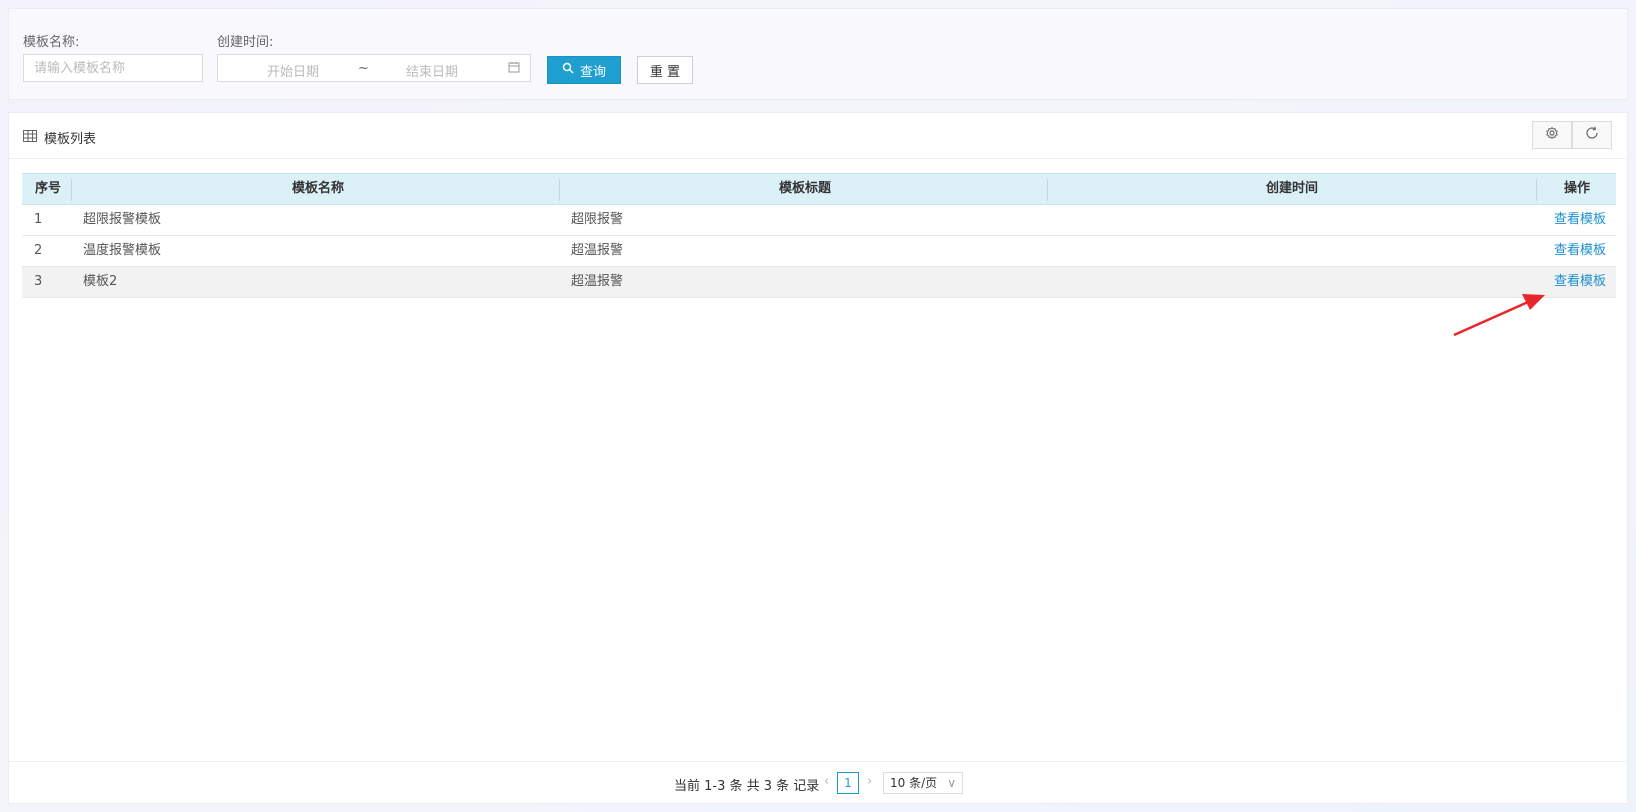  I want to click on page-size-value: 10 条/页, so click(914, 783).